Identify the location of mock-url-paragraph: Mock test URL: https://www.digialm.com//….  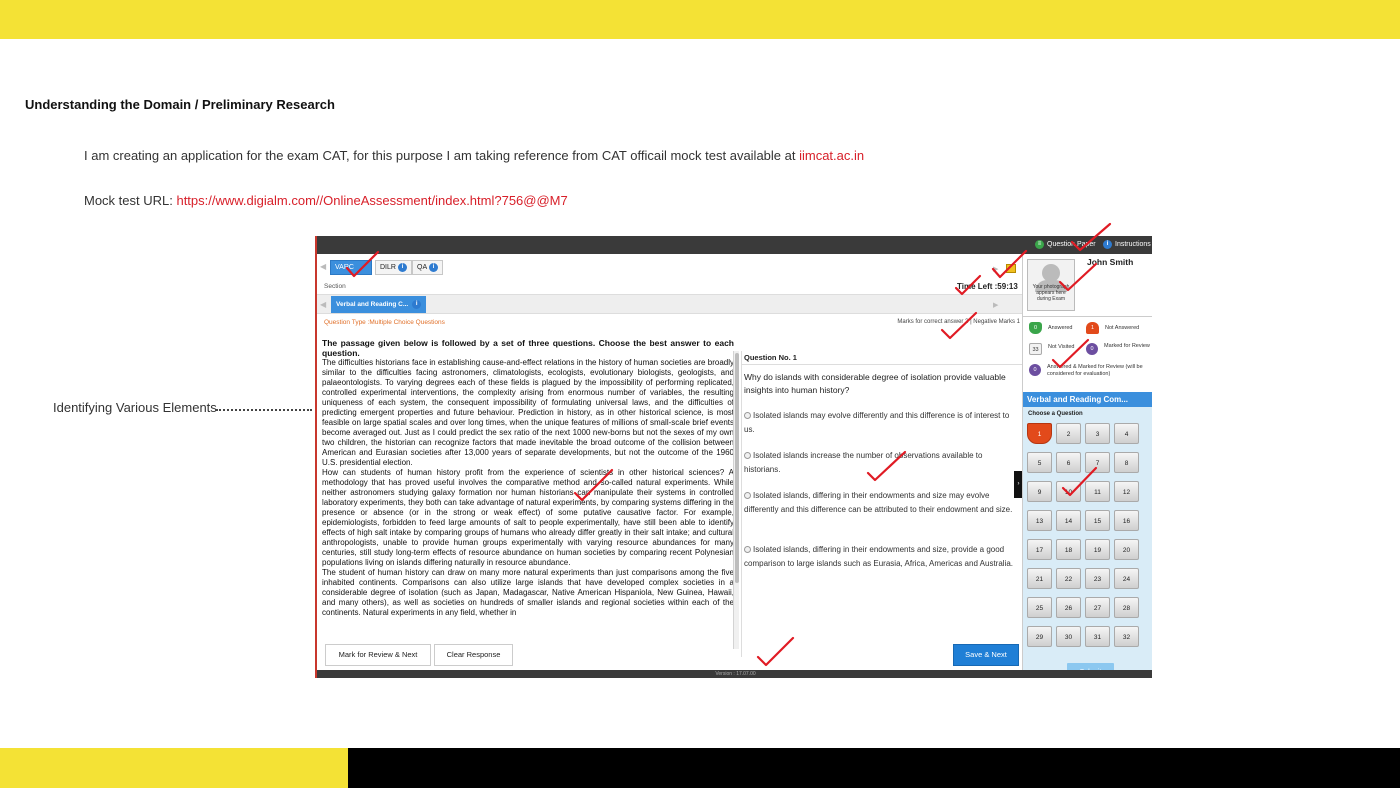
(326, 200).